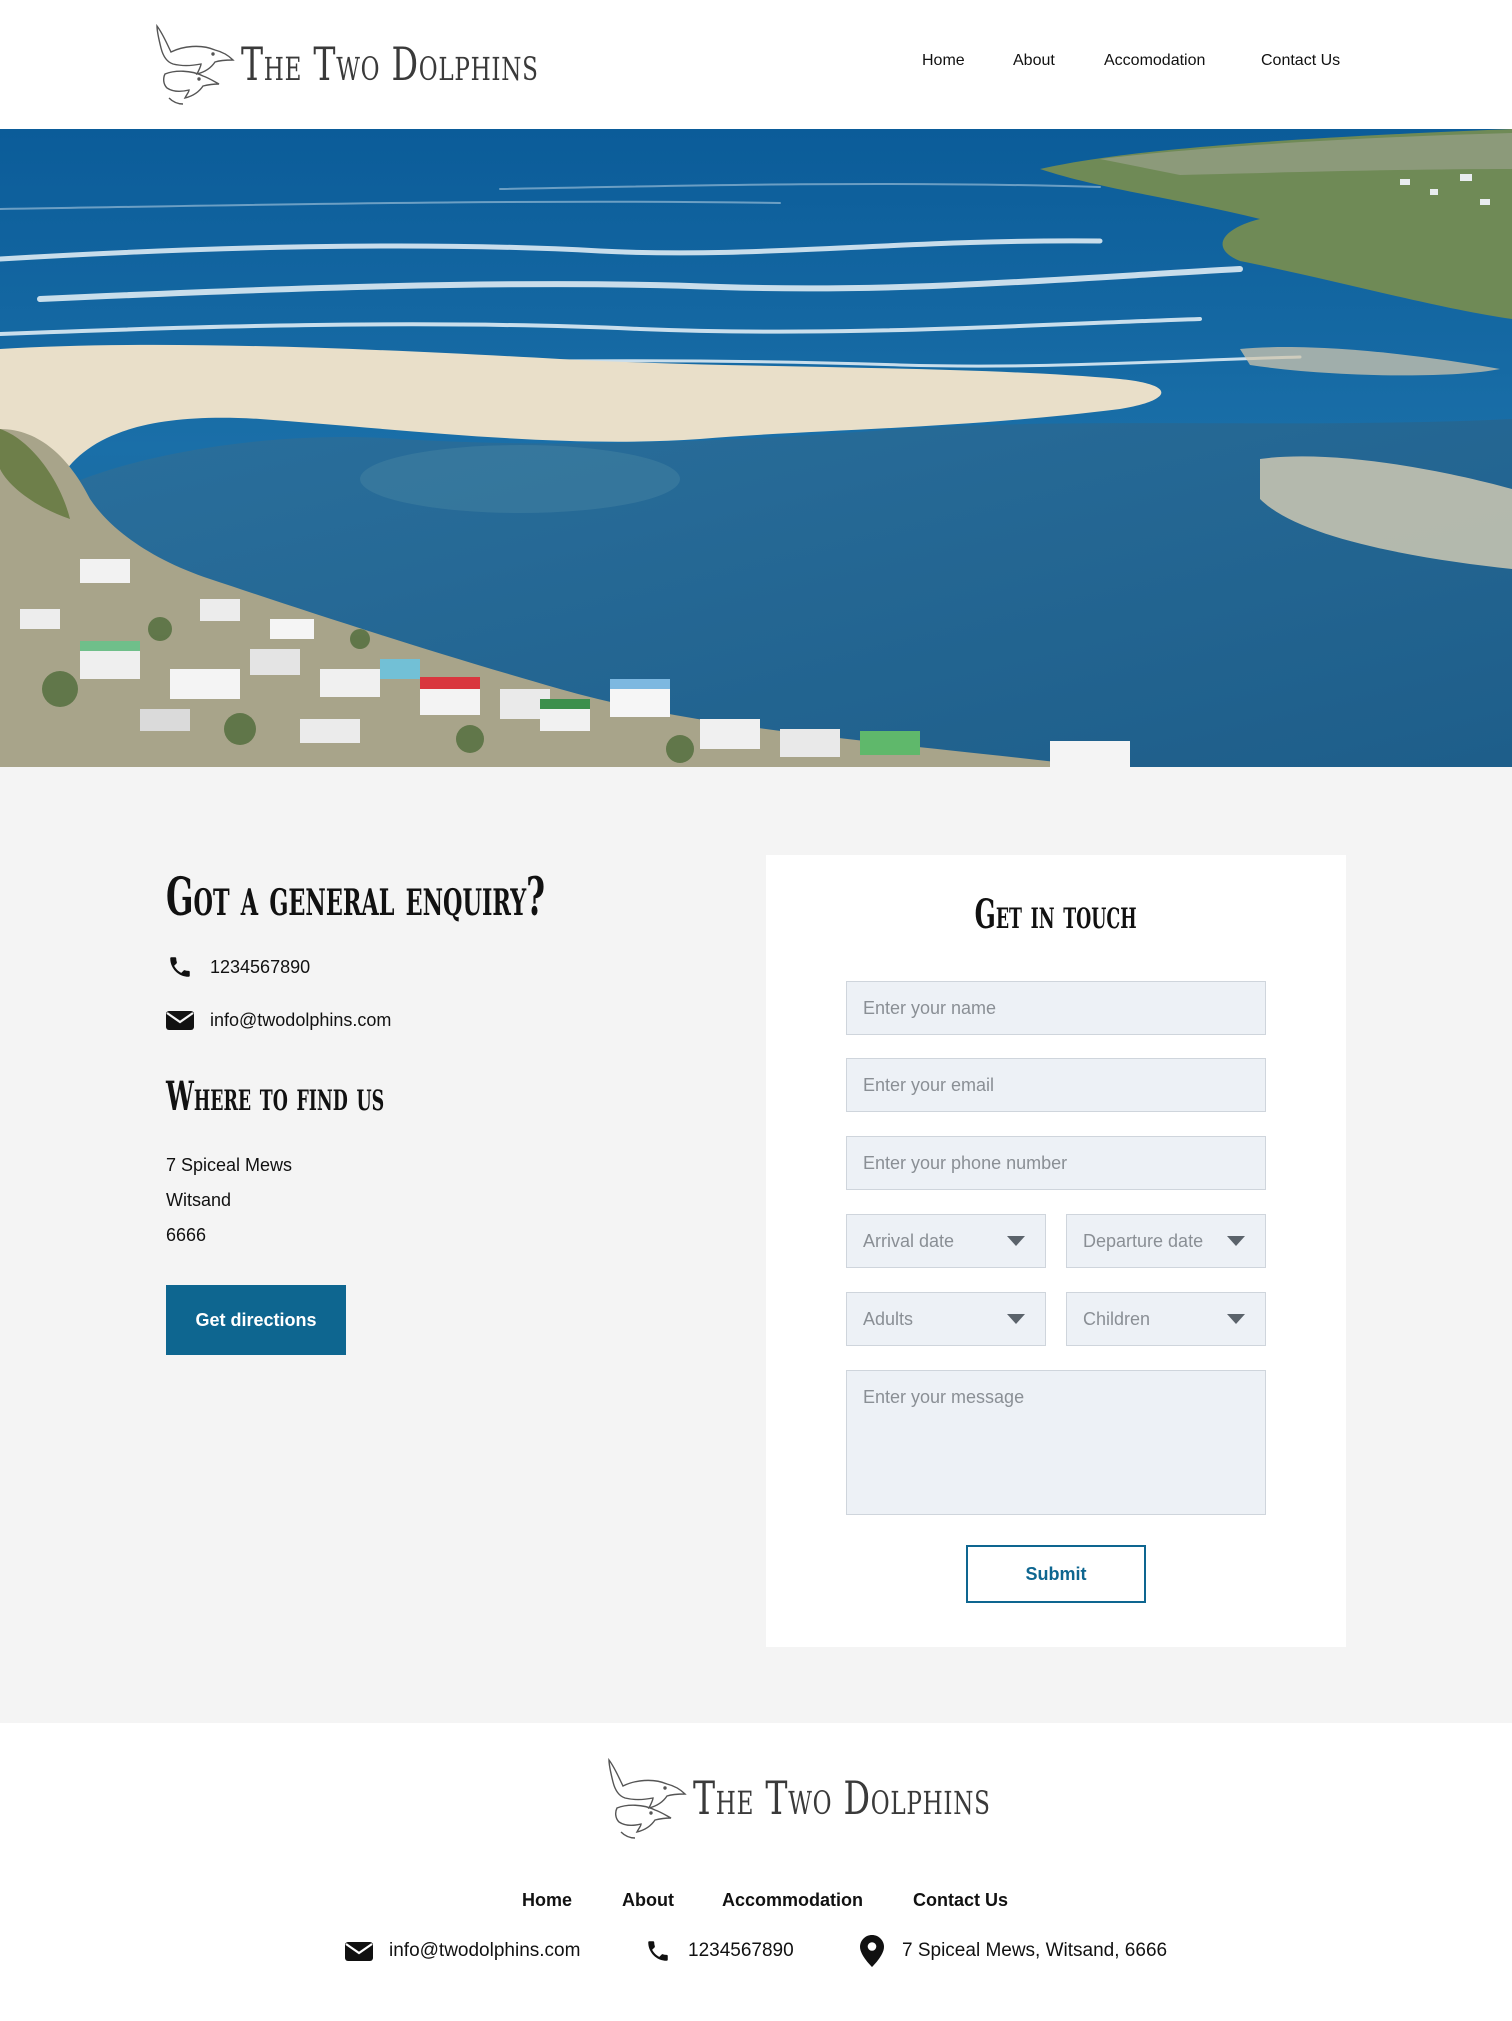 The width and height of the screenshot is (1512, 2021). What do you see at coordinates (1300, 61) in the screenshot?
I see `nav-contact: Contact Us` at bounding box center [1300, 61].